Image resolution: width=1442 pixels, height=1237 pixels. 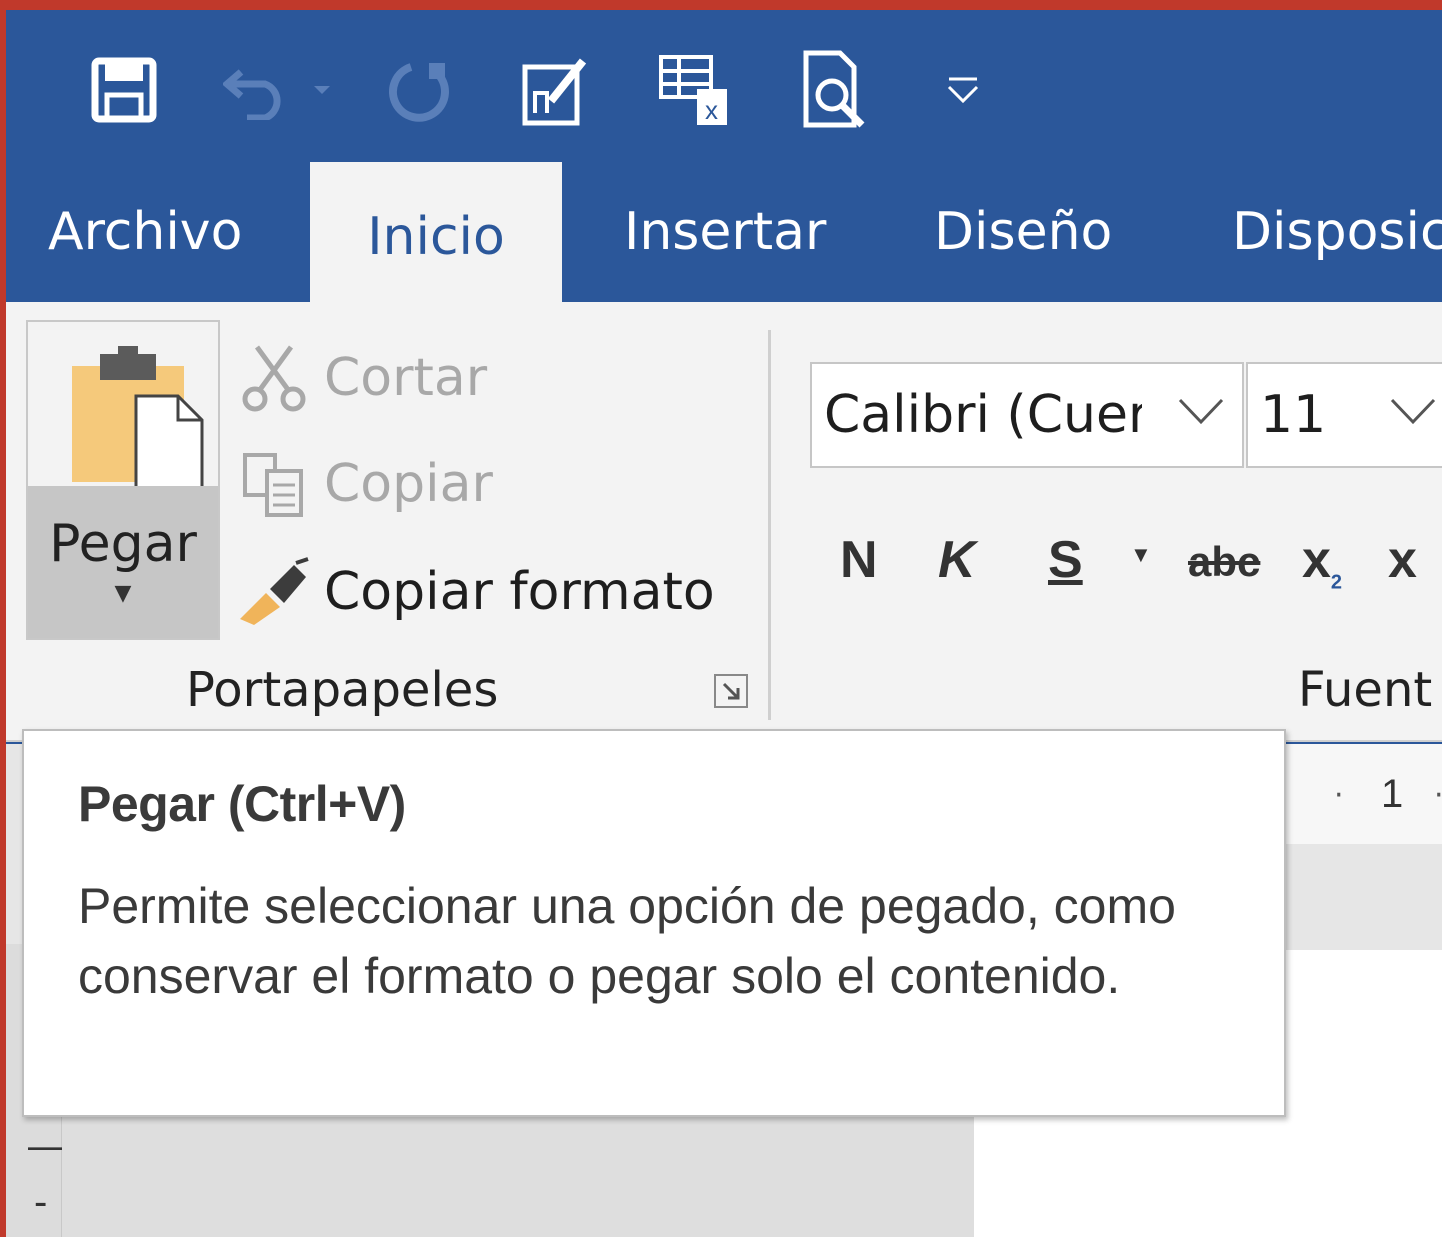 What do you see at coordinates (731, 691) in the screenshot?
I see `dialog-launcher-icon` at bounding box center [731, 691].